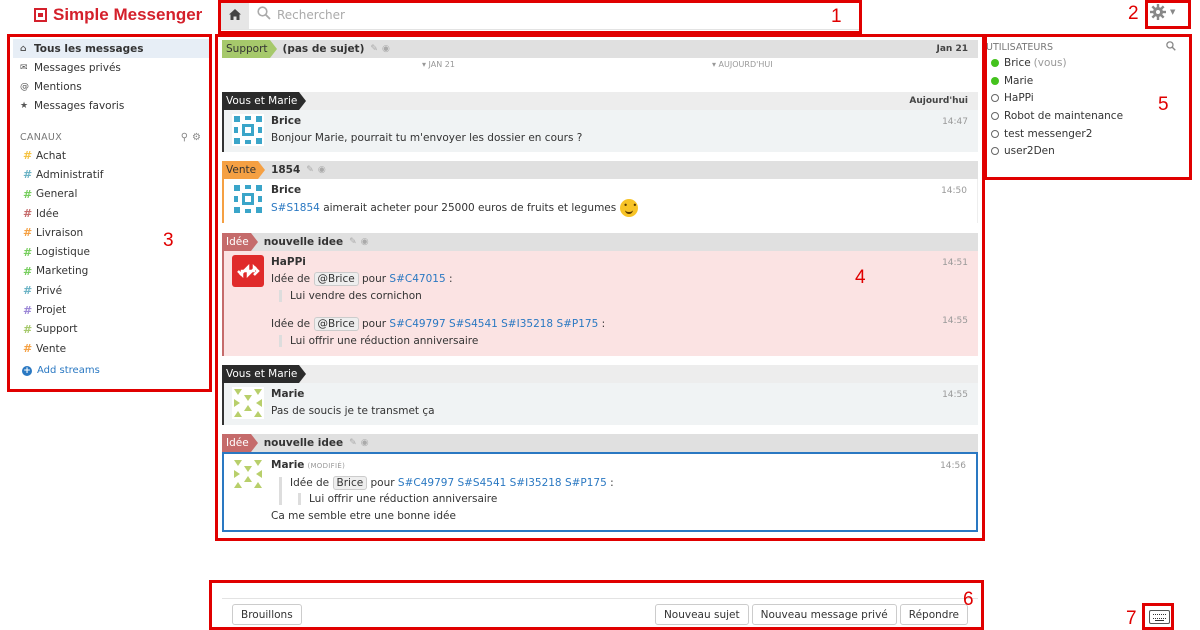 This screenshot has height=630, width=1200. Describe the element at coordinates (438, 64) in the screenshot. I see `date-separator-left: ▾ JAN 21` at that location.